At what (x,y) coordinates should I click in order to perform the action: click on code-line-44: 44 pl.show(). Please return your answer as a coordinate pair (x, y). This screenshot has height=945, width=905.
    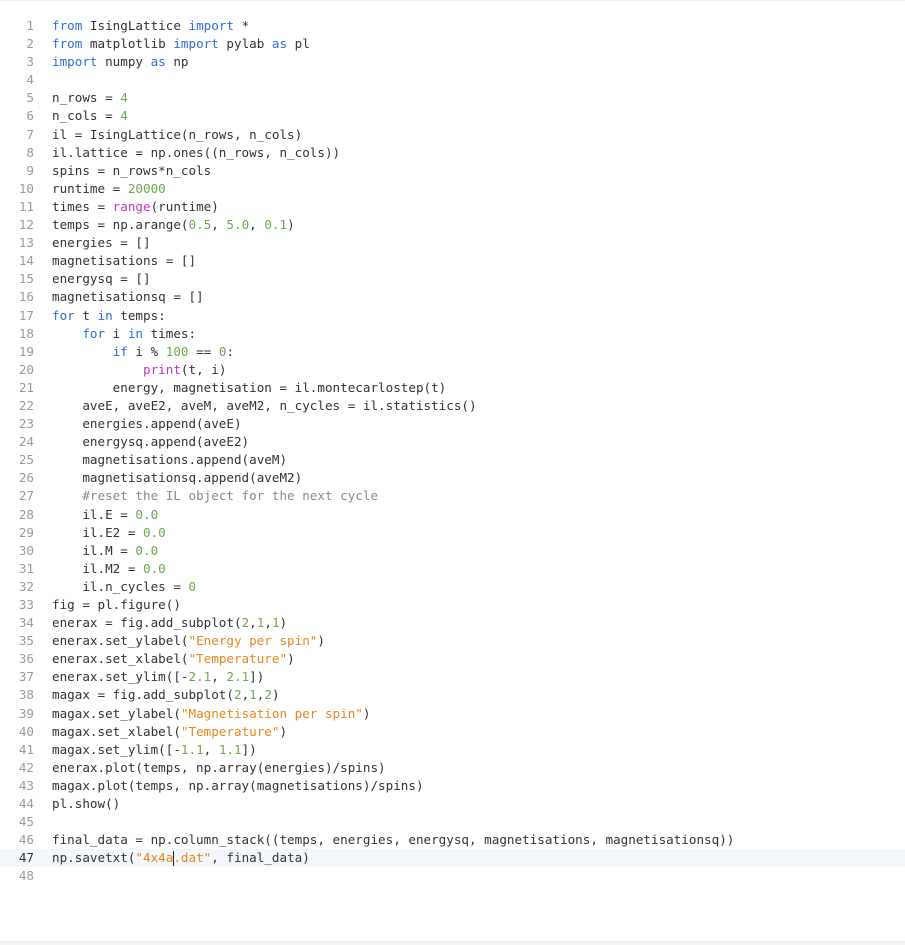
    Looking at the image, I should click on (452, 804).